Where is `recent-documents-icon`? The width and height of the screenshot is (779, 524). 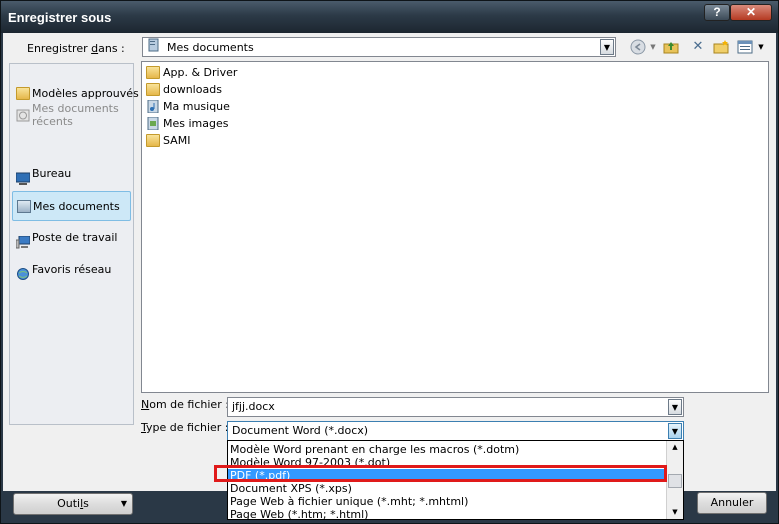 recent-documents-icon is located at coordinates (23, 115).